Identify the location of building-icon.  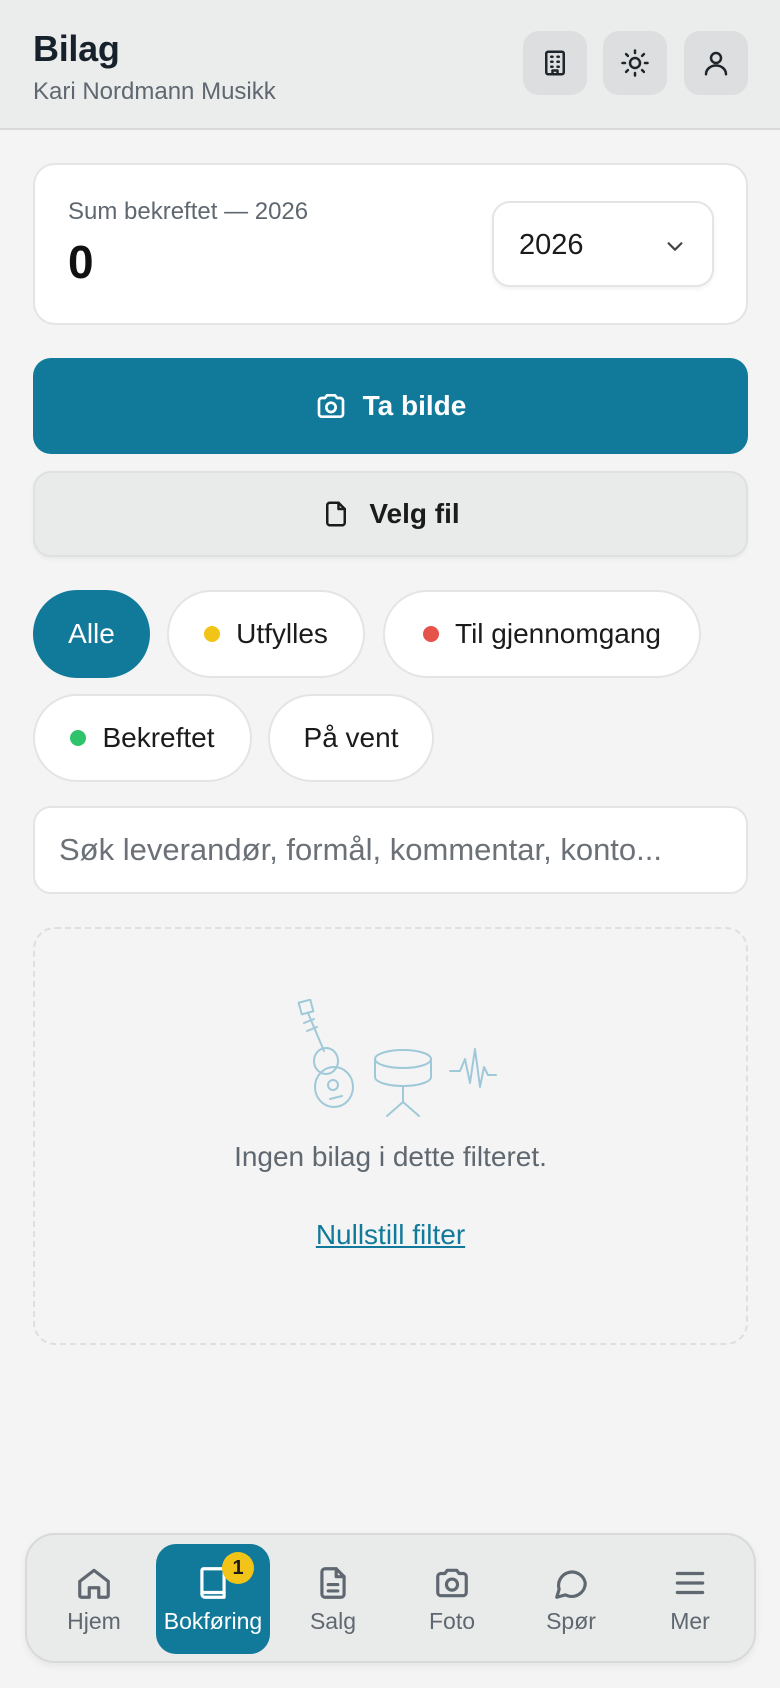
(555, 63).